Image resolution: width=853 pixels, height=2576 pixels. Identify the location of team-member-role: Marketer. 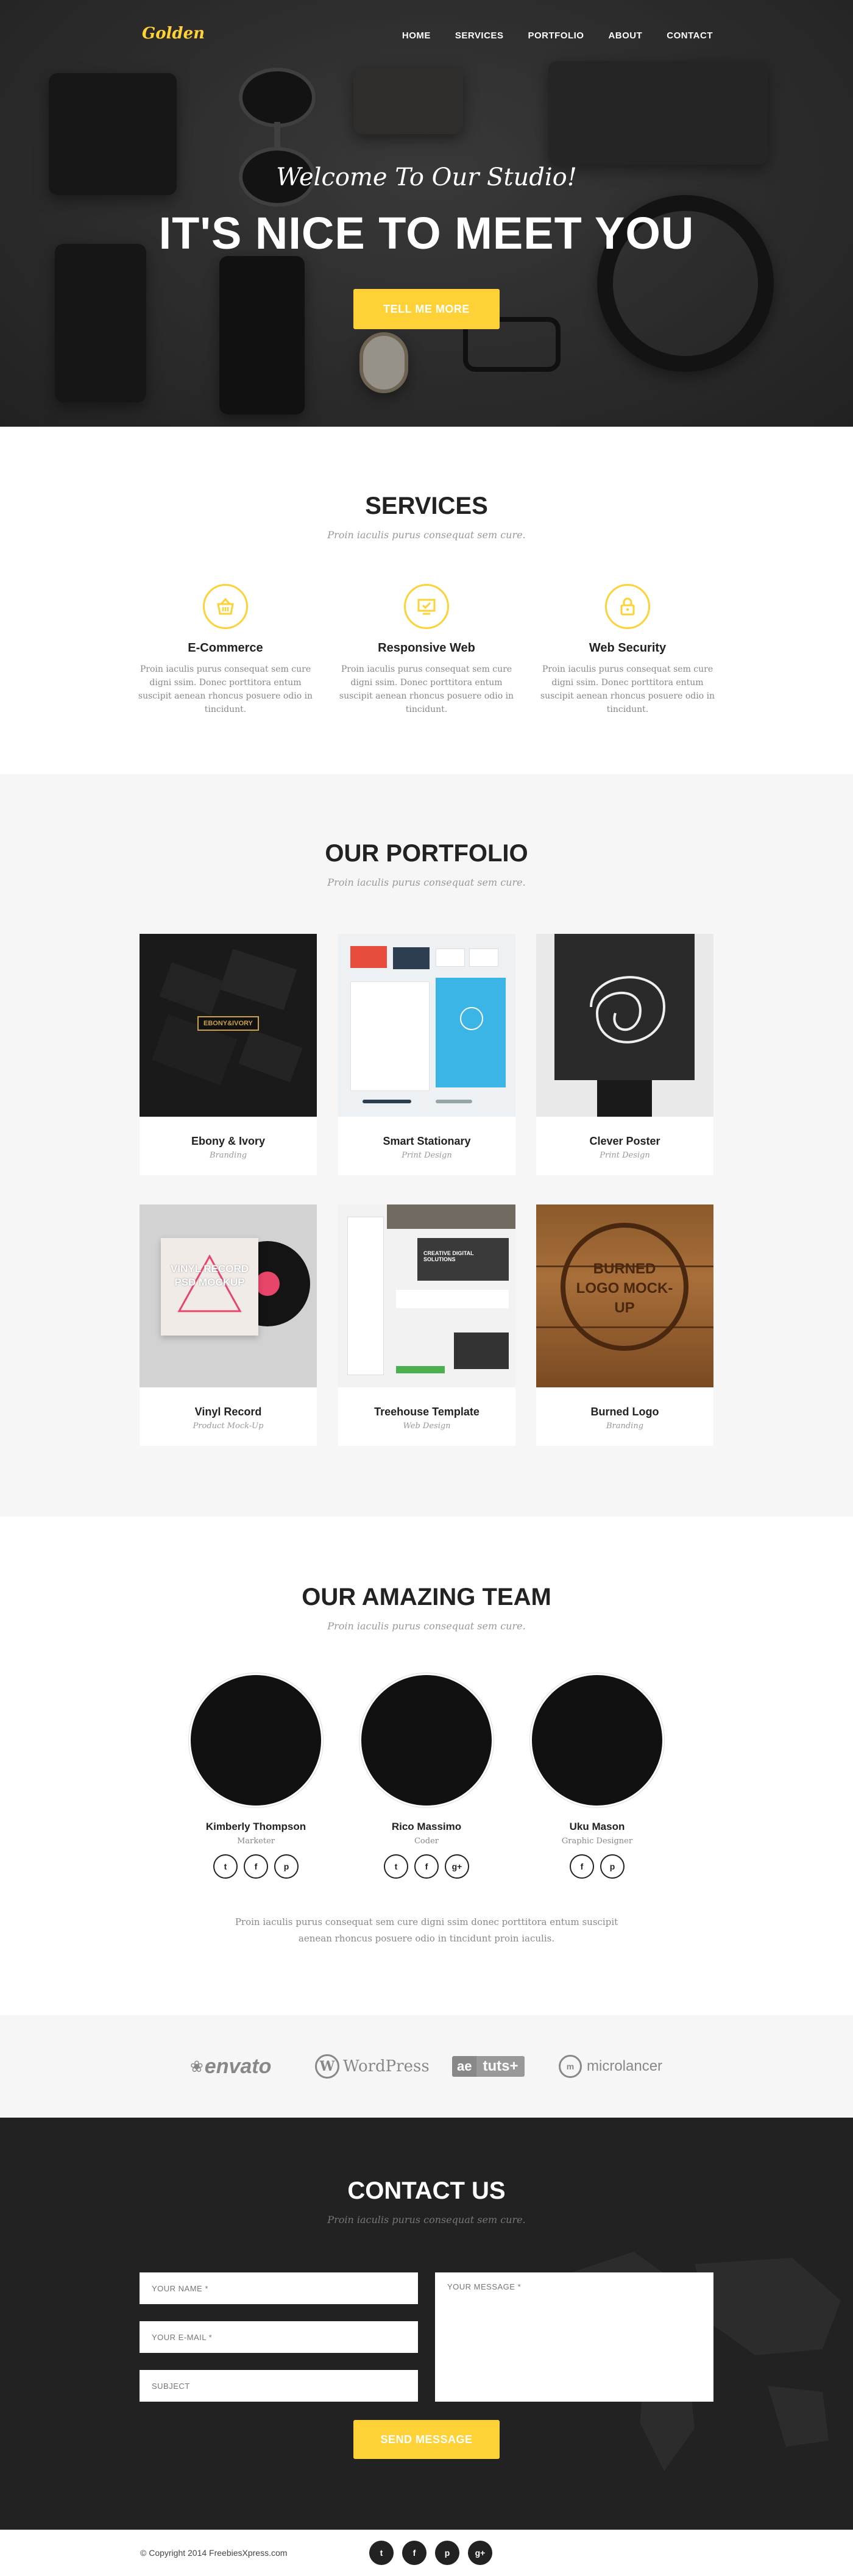
(256, 1841).